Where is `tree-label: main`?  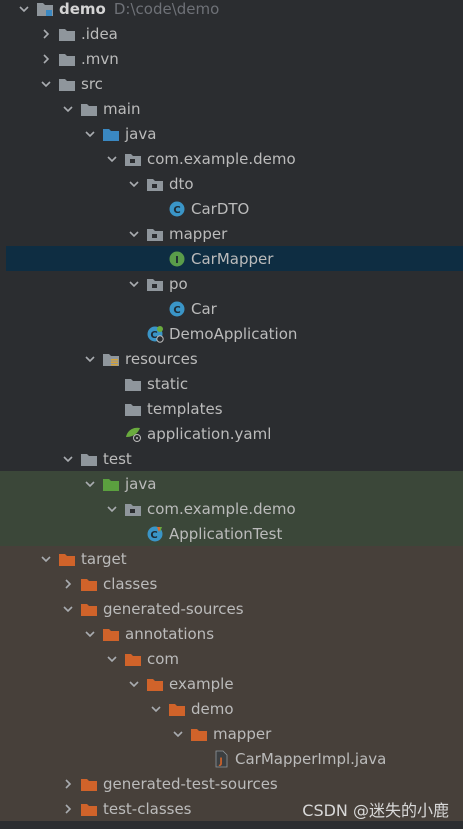 tree-label: main is located at coordinates (122, 108).